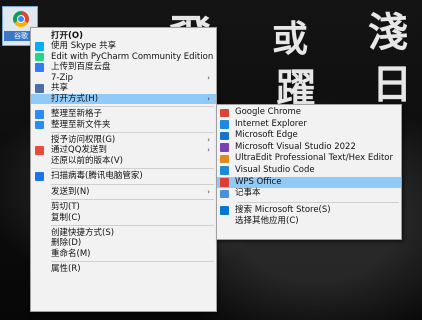 This screenshot has height=320, width=422. Describe the element at coordinates (267, 221) in the screenshot. I see `menu-item-label: 选择其他应用(C)` at that location.